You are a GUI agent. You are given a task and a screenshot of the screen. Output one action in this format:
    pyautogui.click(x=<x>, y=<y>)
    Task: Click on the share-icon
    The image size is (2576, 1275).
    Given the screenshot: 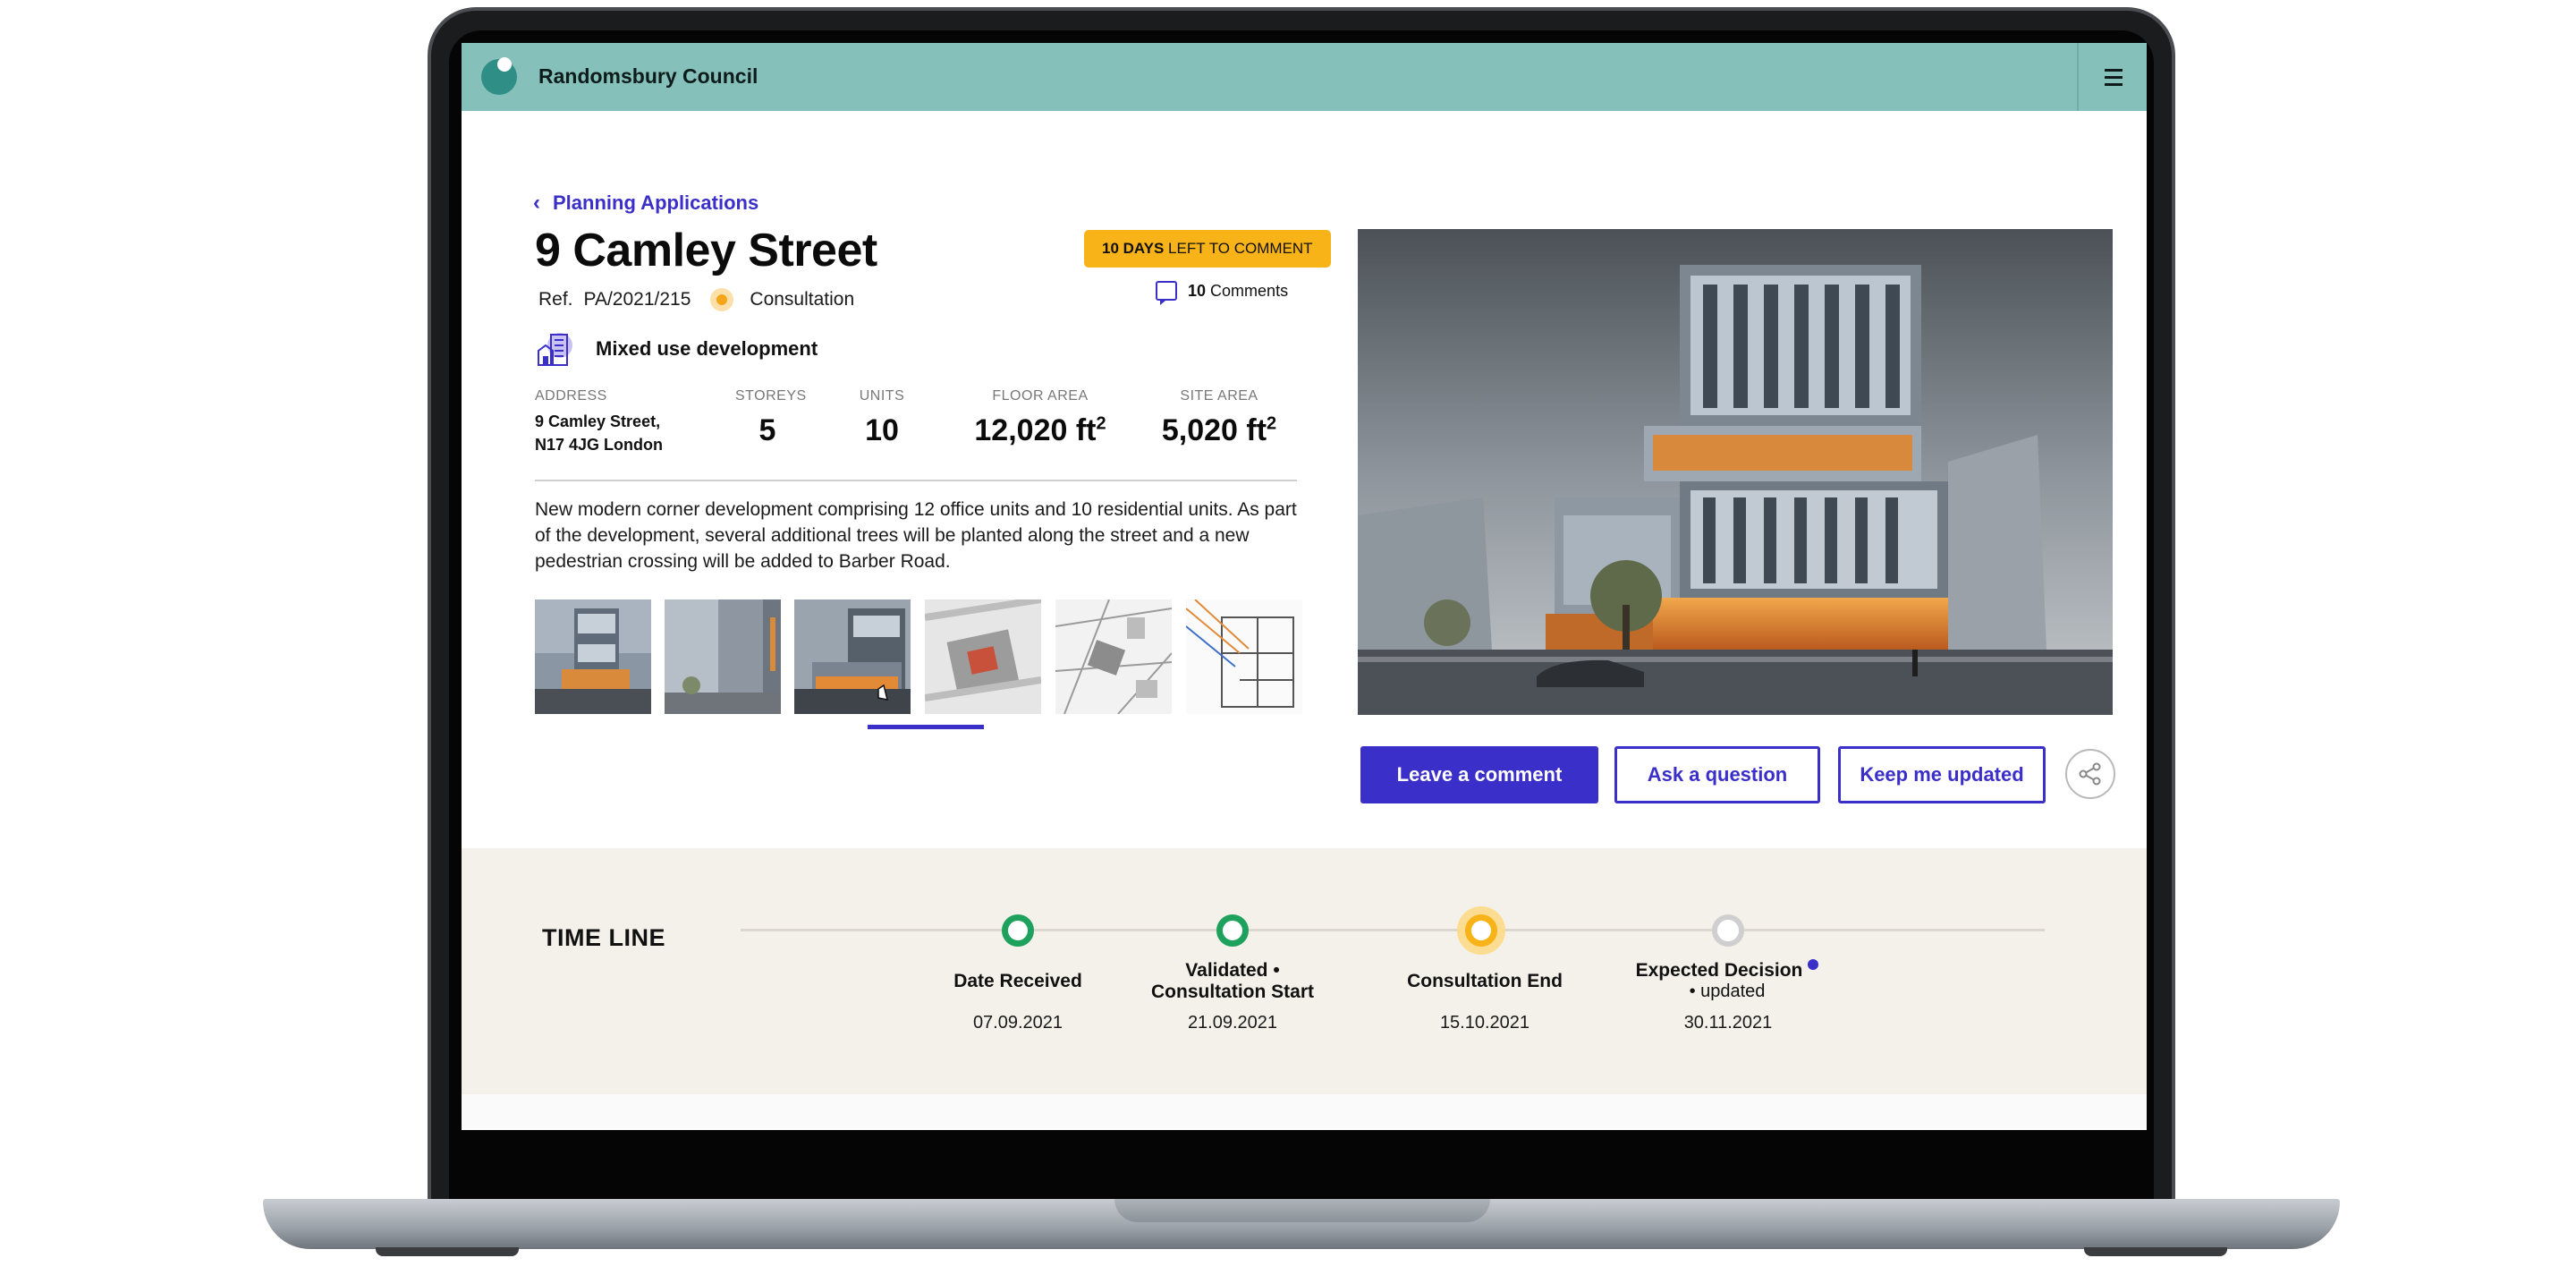 What is the action you would take?
    pyautogui.click(x=2090, y=774)
    